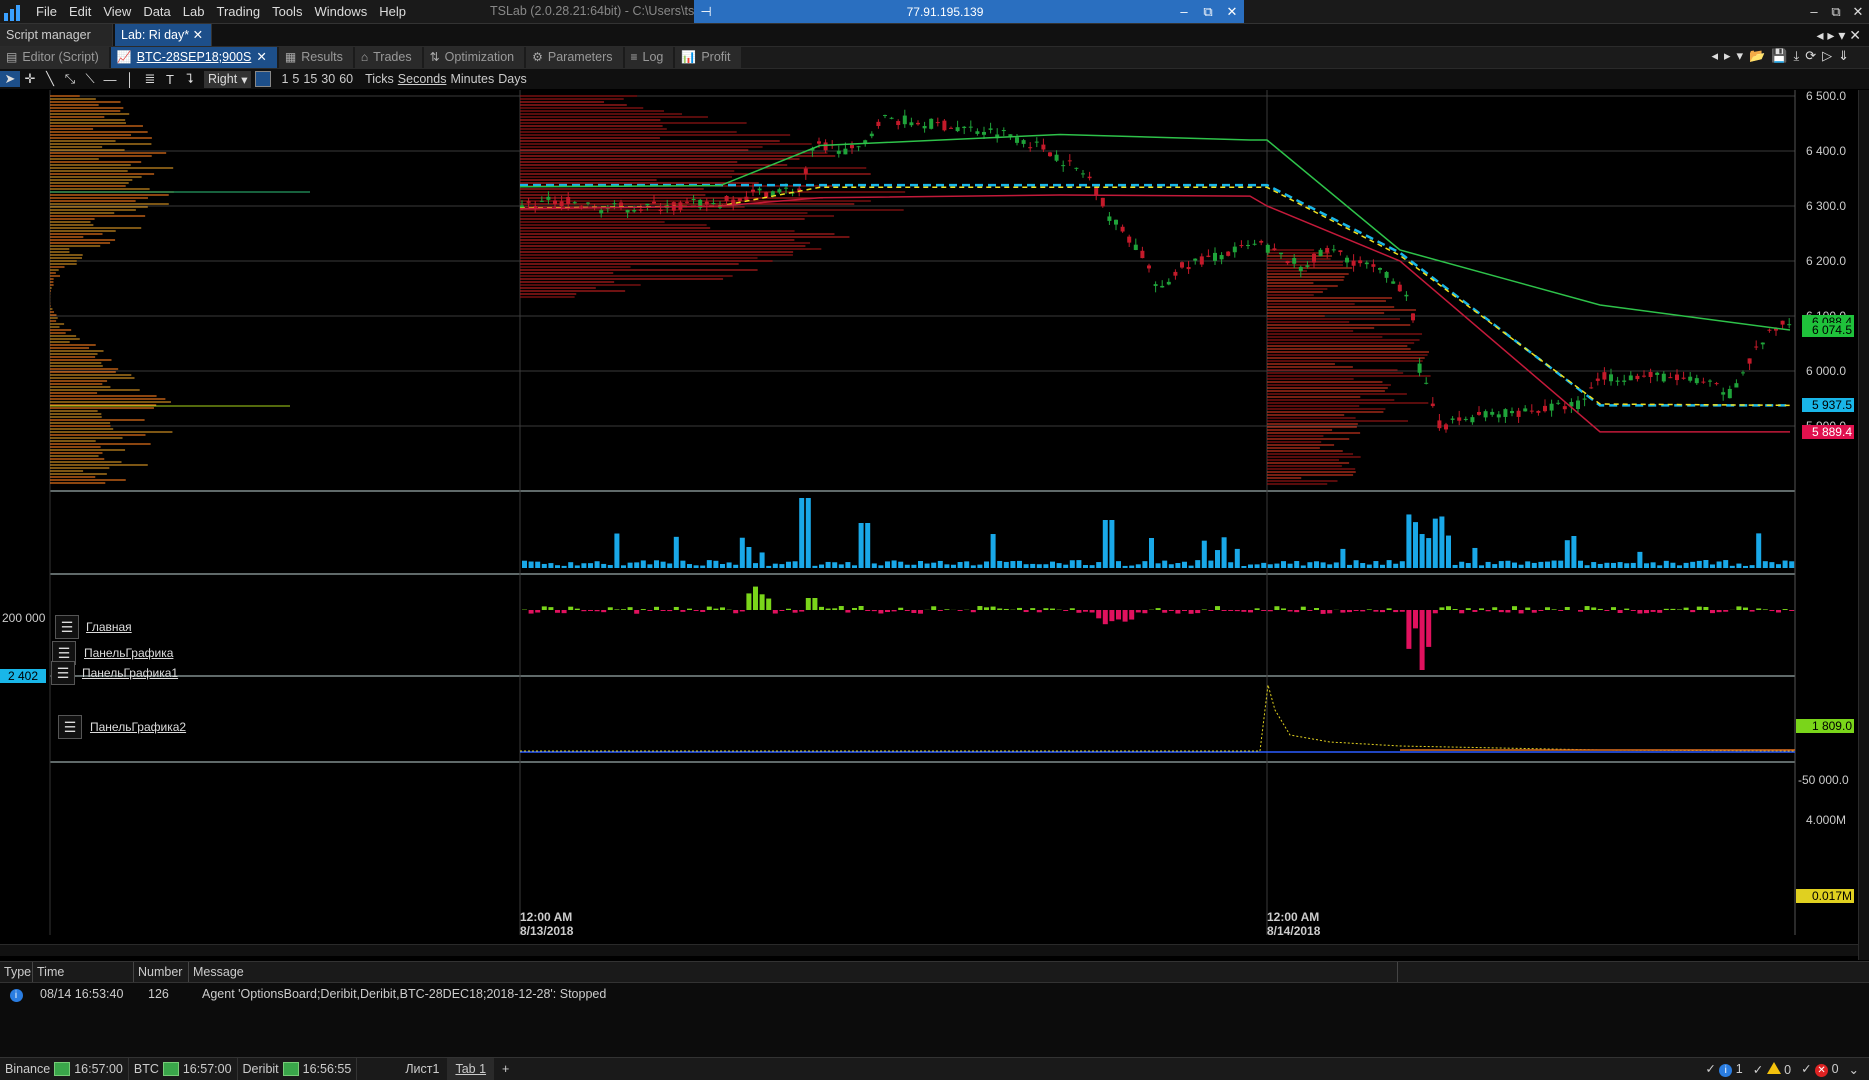  Describe the element at coordinates (706, 12) in the screenshot. I see `pin-icon: ⊣` at that location.